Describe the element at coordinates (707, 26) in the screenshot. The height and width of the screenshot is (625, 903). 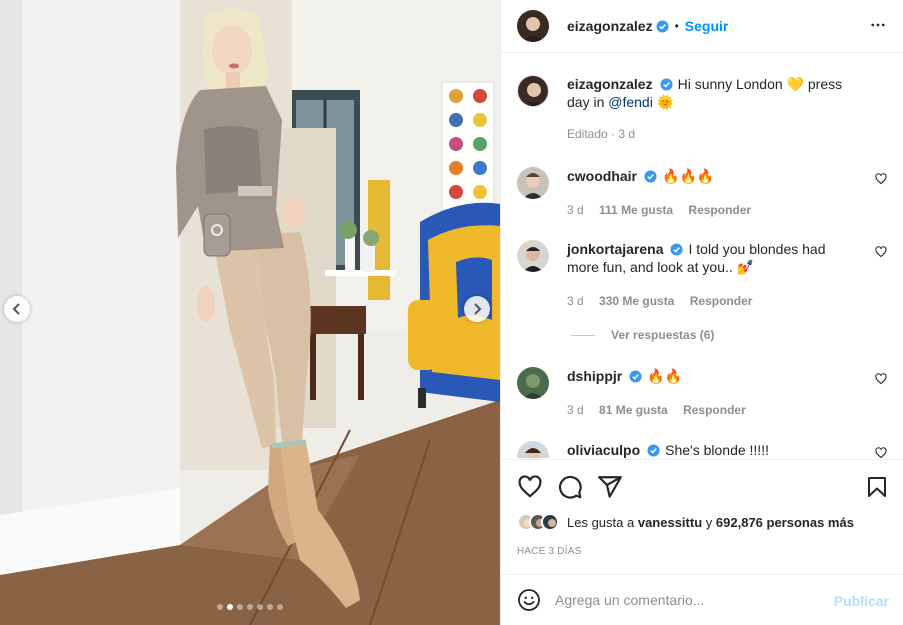
I see `follow-button: Seguir` at that location.